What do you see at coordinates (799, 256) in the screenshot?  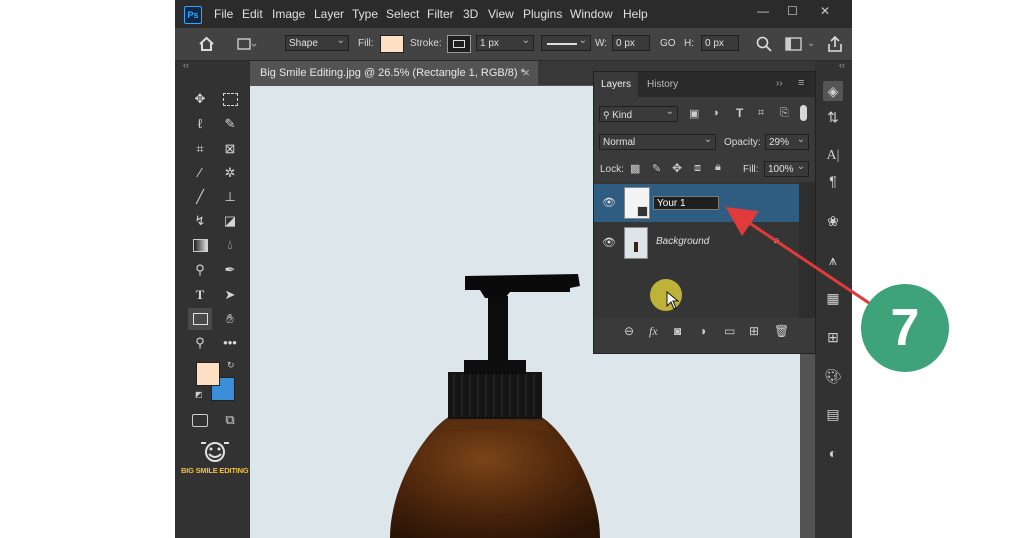 I see `annotation-arrow` at bounding box center [799, 256].